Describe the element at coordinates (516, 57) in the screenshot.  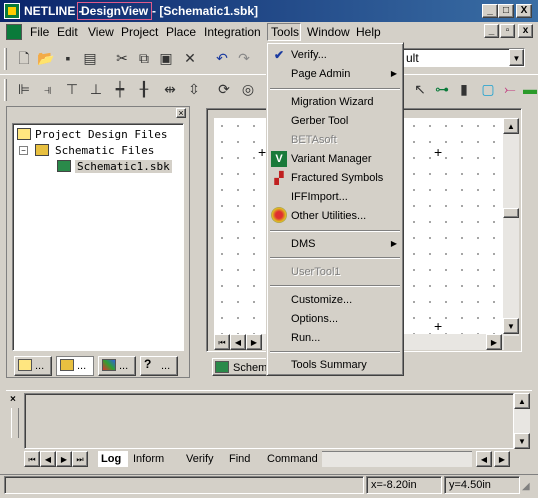
I see `dropdown-arrow-icon: ▼` at that location.